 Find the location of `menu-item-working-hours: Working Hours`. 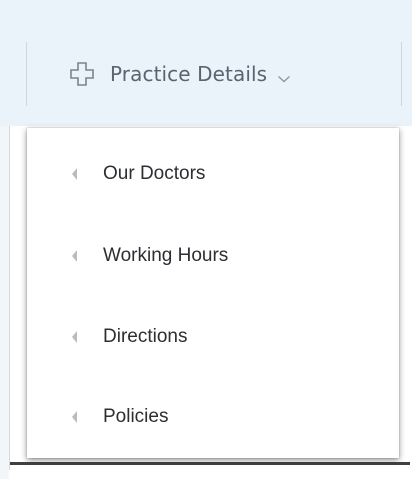

menu-item-working-hours: Working Hours is located at coordinates (213, 256).